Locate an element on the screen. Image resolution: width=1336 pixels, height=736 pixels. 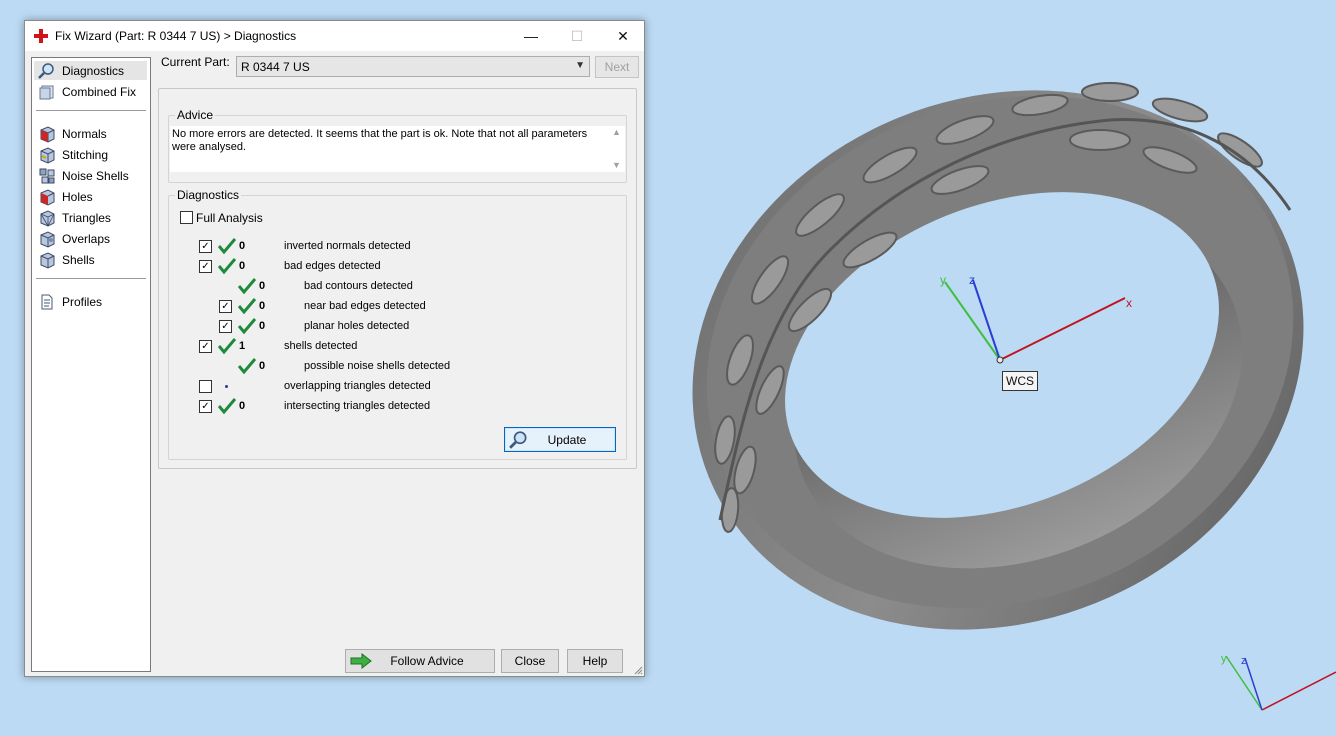
follow-advice-label: Follow Advice is located at coordinates (427, 661).